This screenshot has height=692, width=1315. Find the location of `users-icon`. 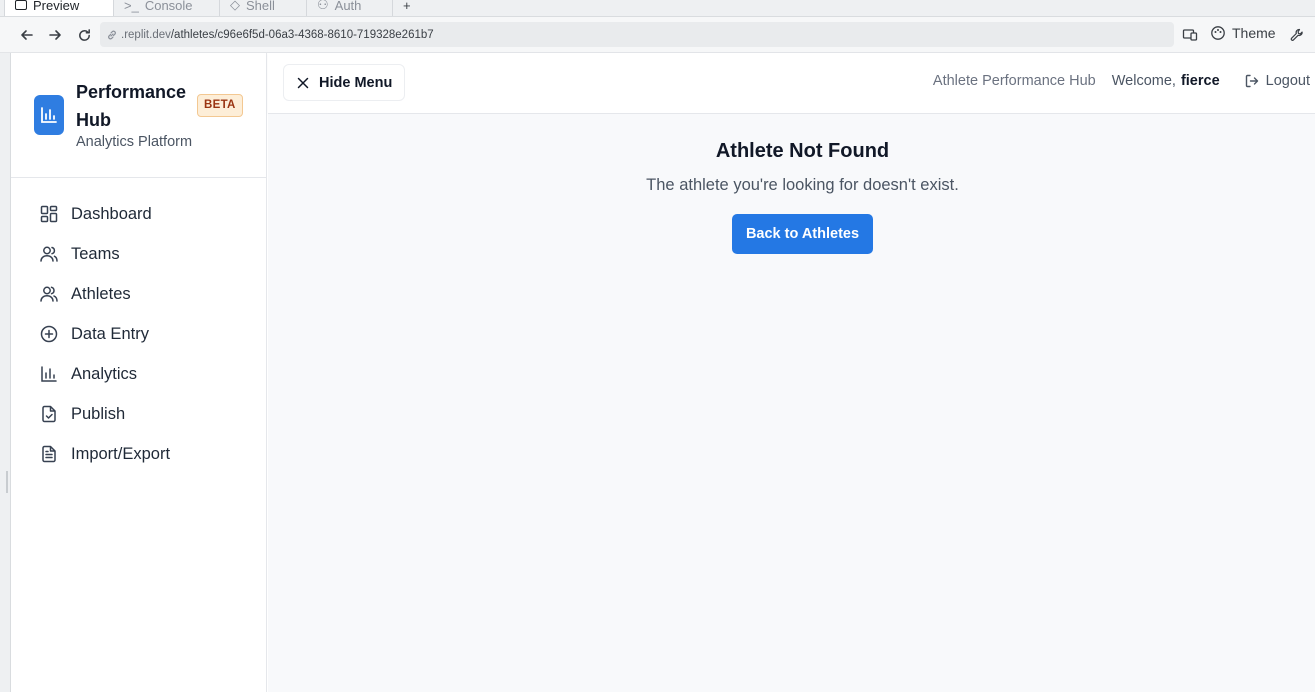

users-icon is located at coordinates (49, 254).